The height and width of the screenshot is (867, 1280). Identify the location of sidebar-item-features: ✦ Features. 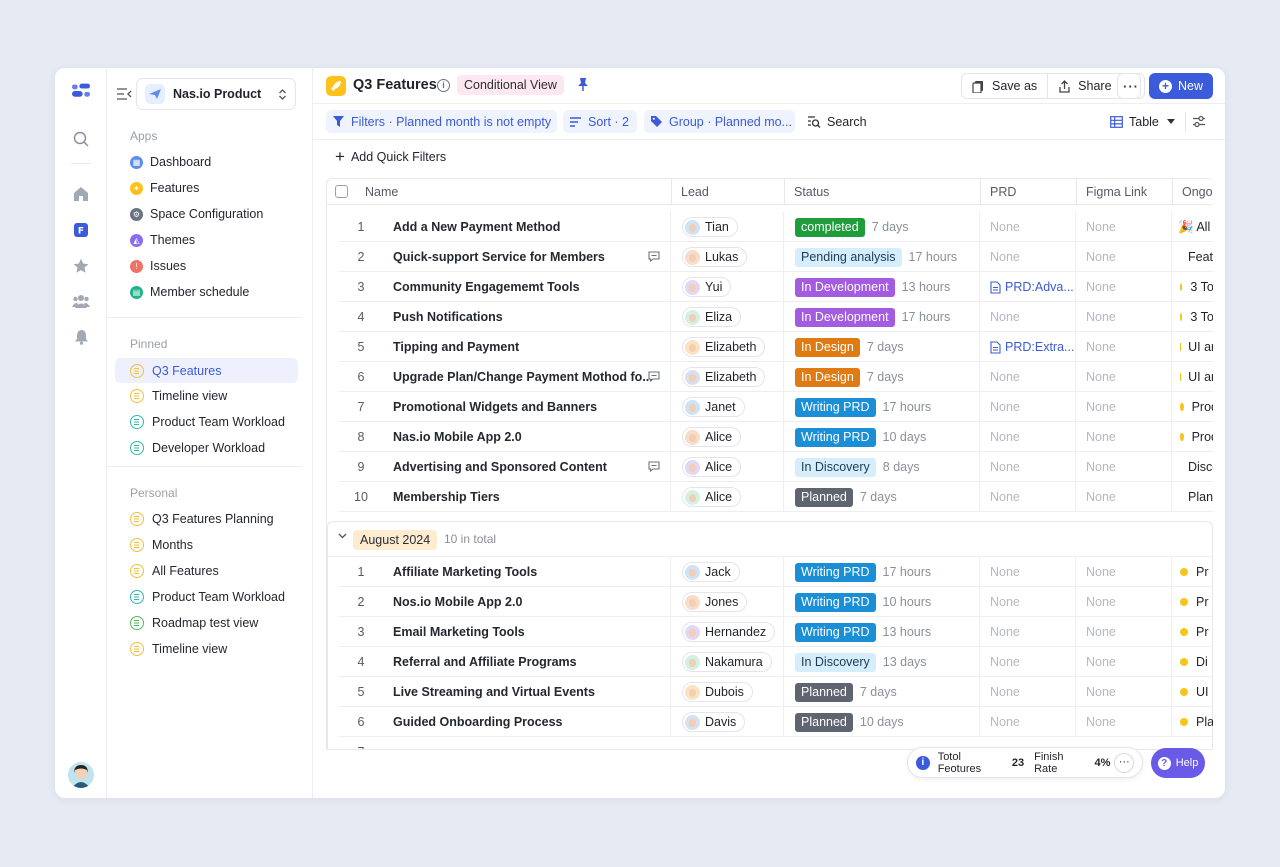
(164, 188).